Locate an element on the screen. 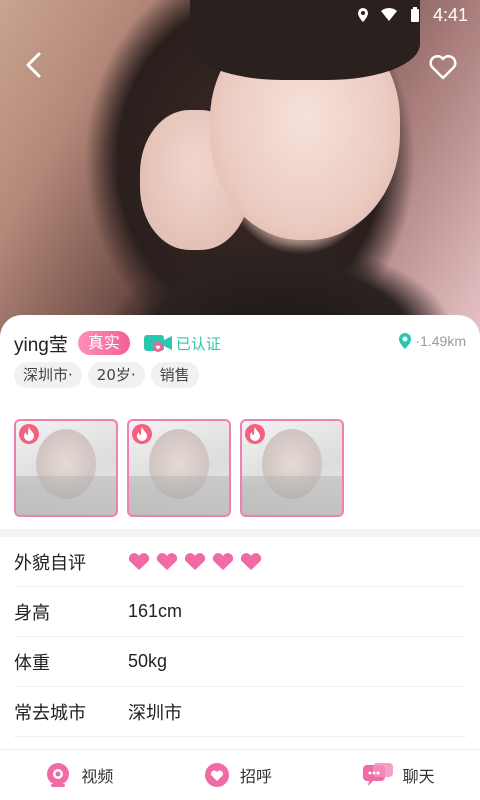 The width and height of the screenshot is (480, 800). location-status-icon is located at coordinates (362, 15).